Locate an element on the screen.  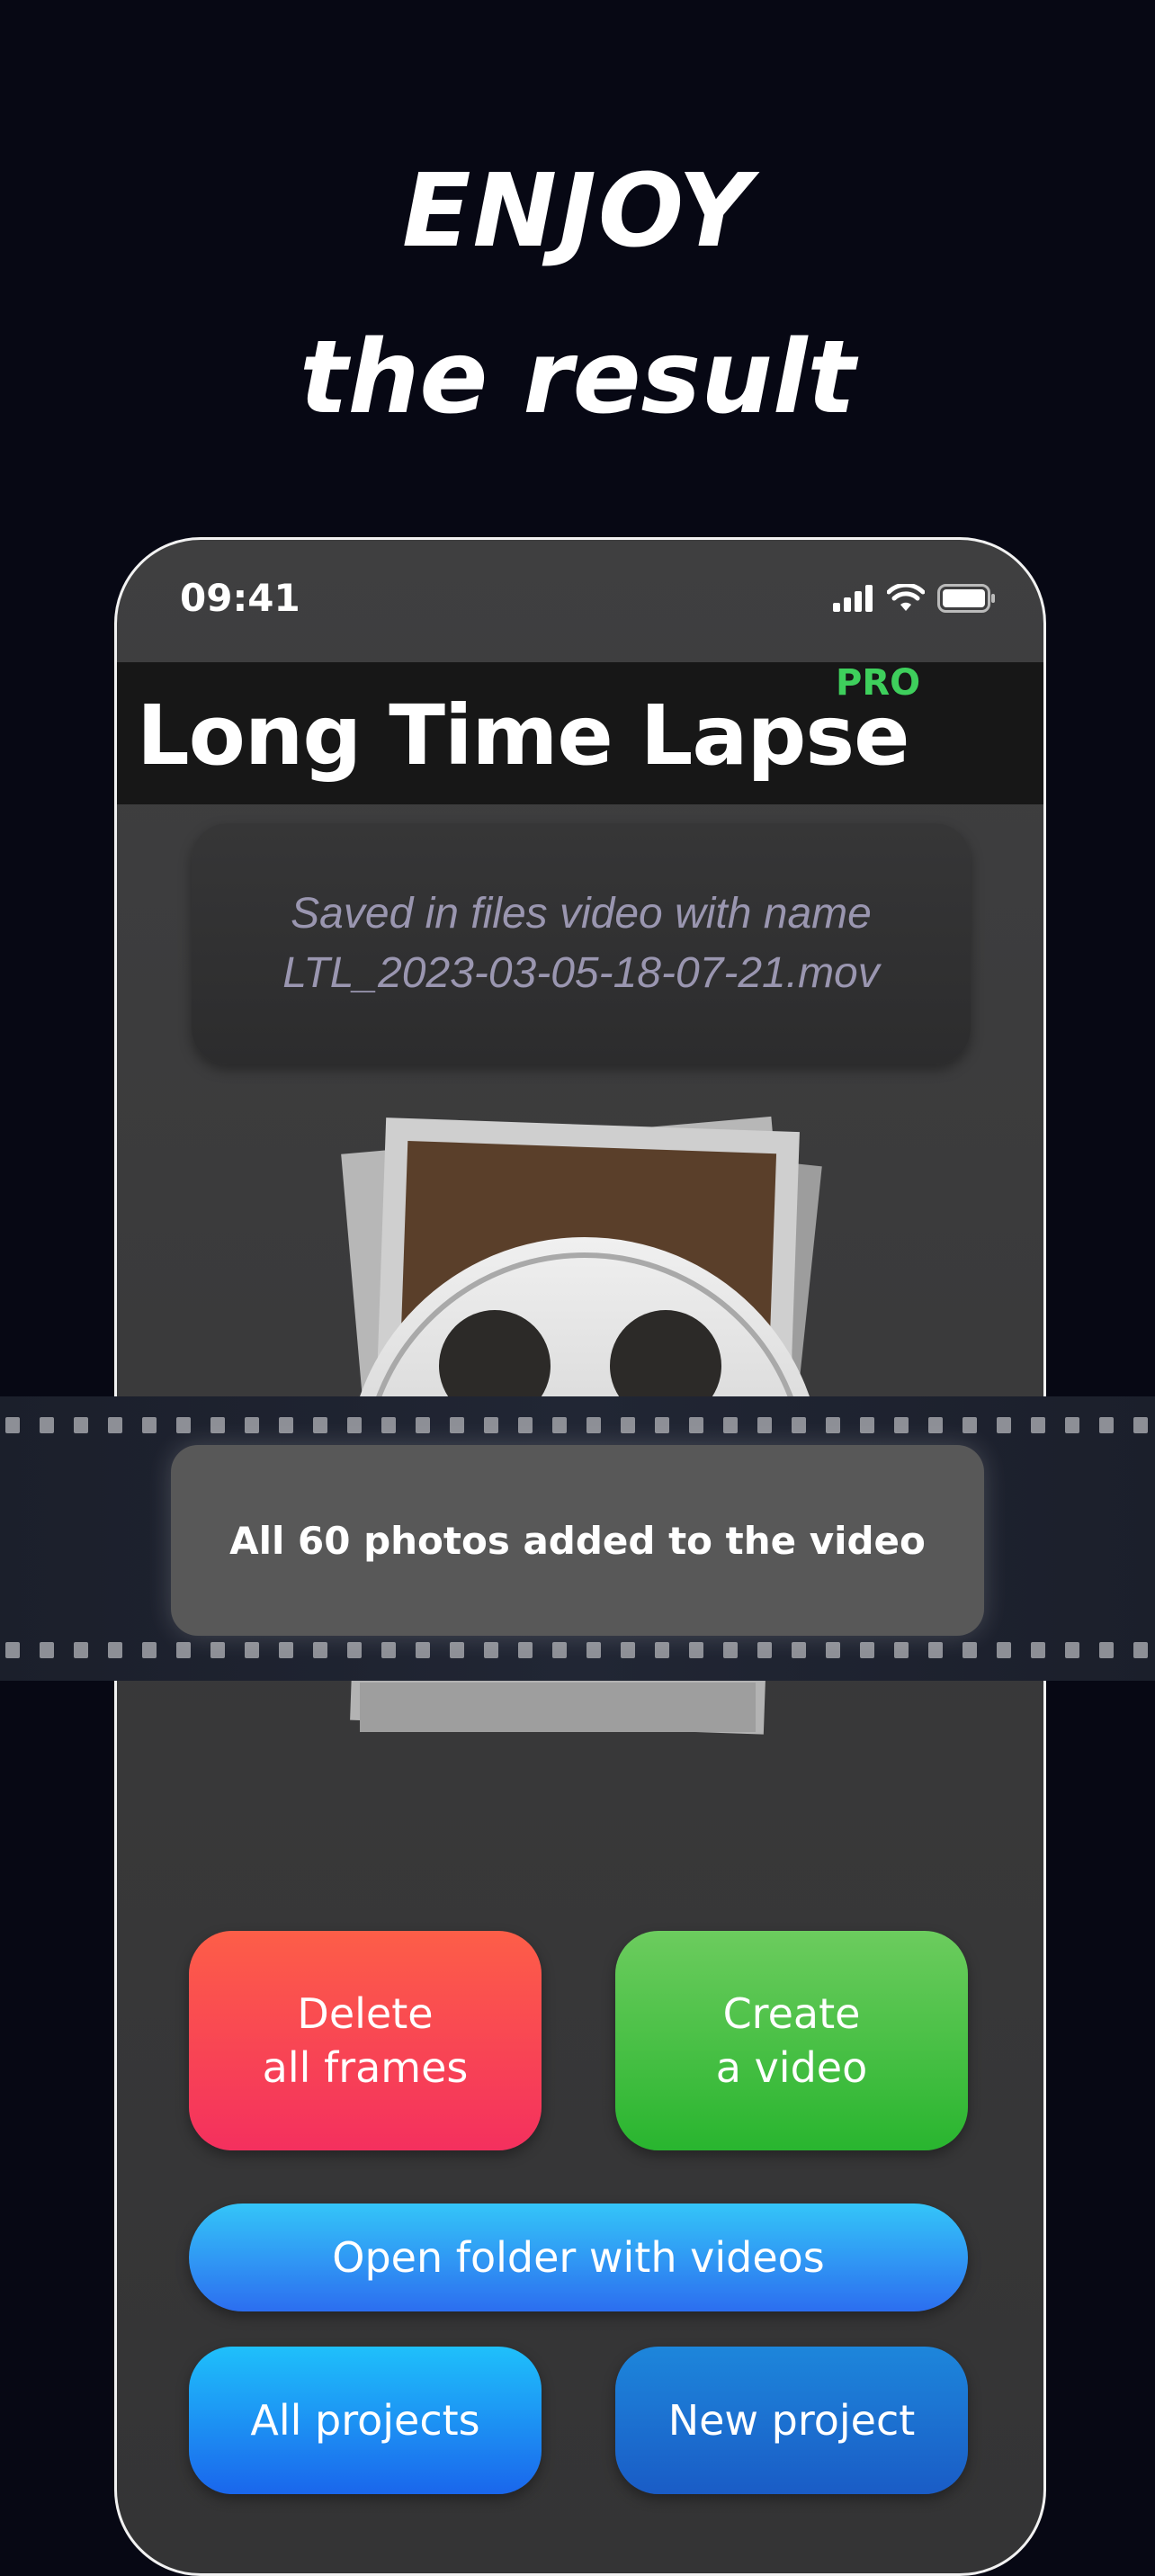
create-button-line1: Create is located at coordinates (791, 2014).